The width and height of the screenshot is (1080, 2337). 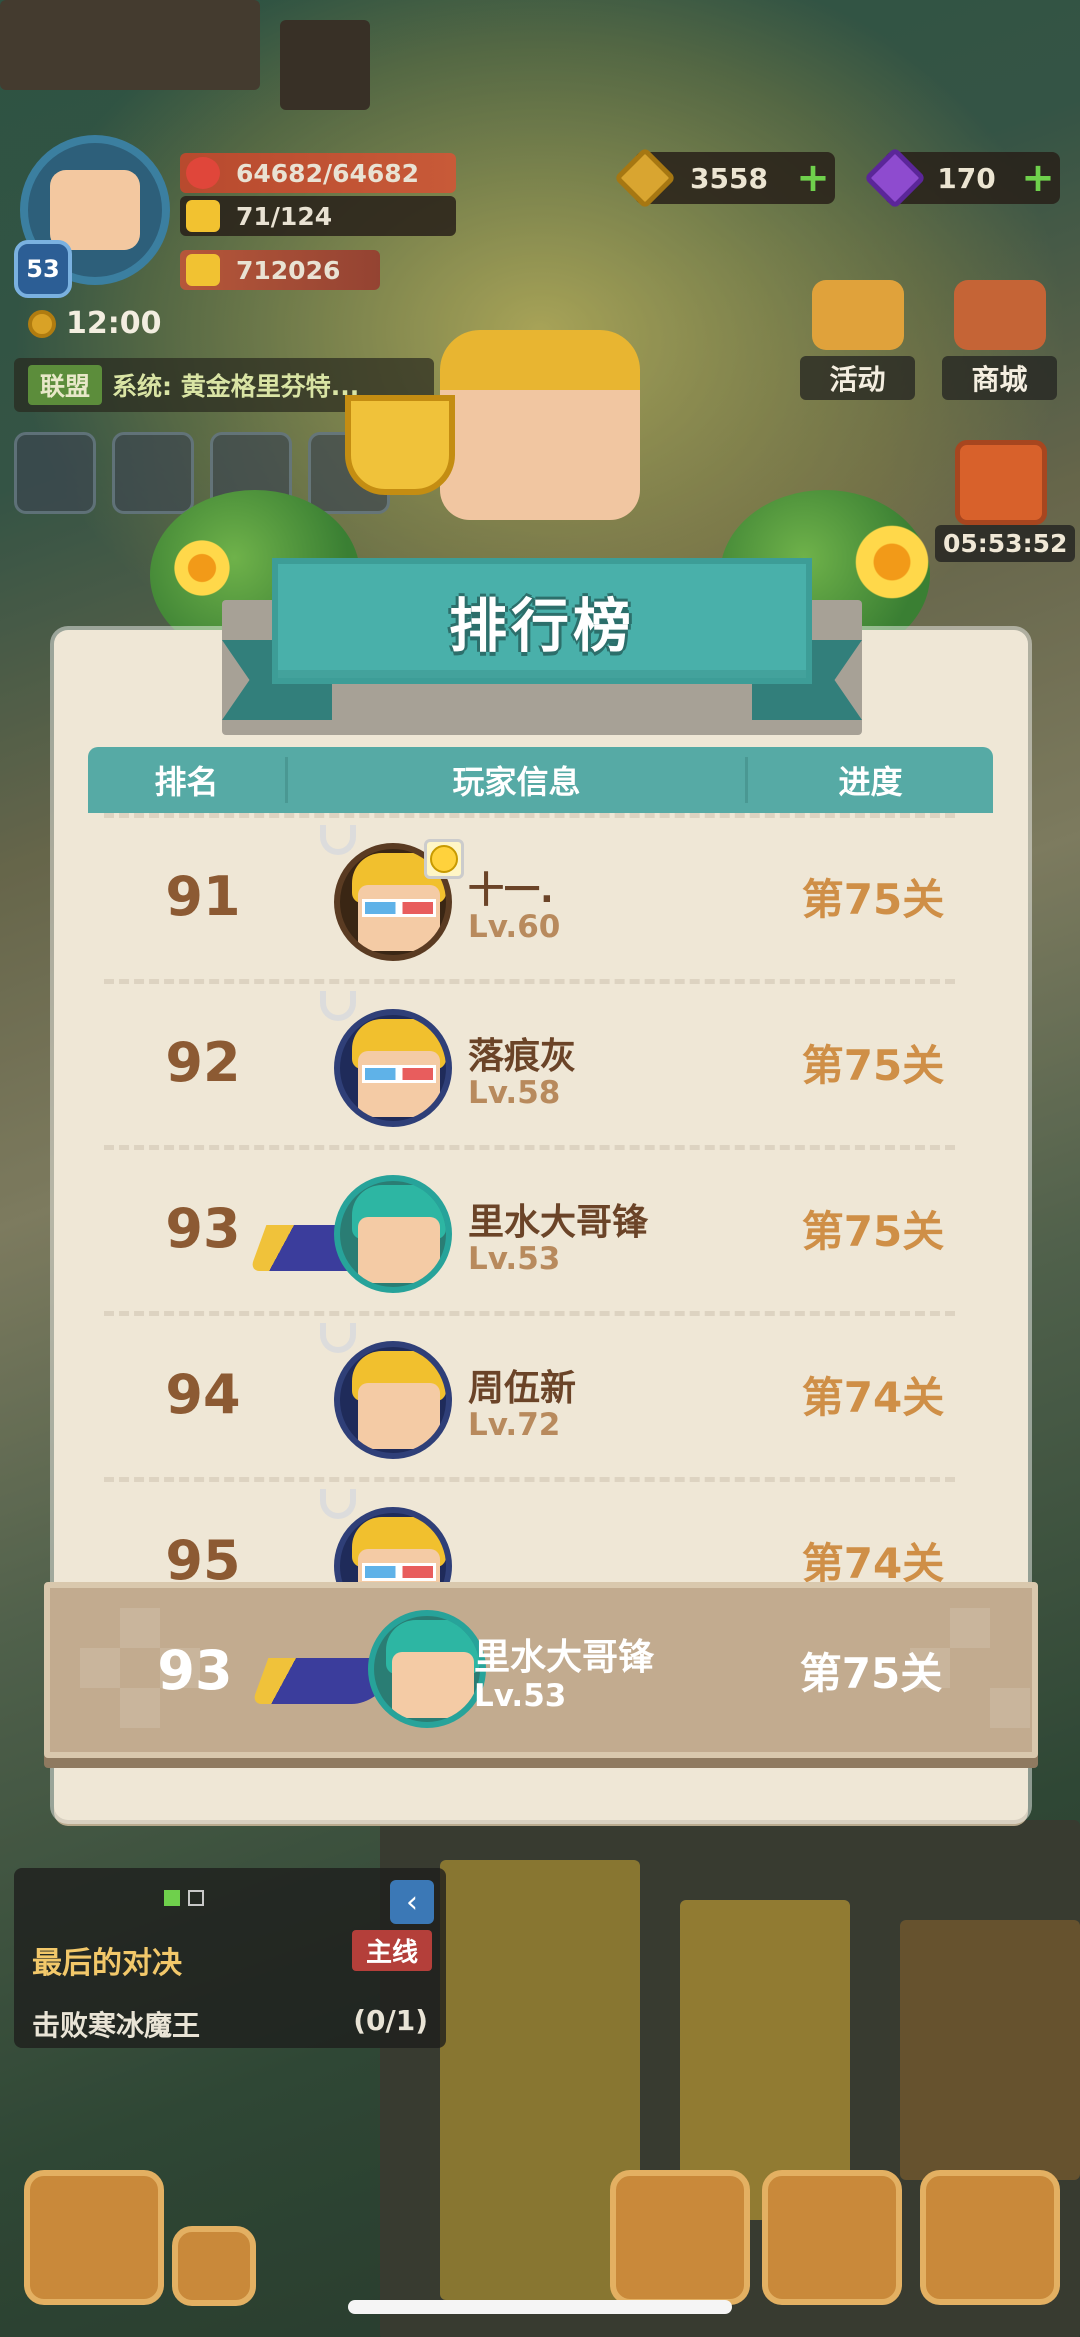 What do you see at coordinates (288, 270) in the screenshot?
I see `trophy-value: 712026` at bounding box center [288, 270].